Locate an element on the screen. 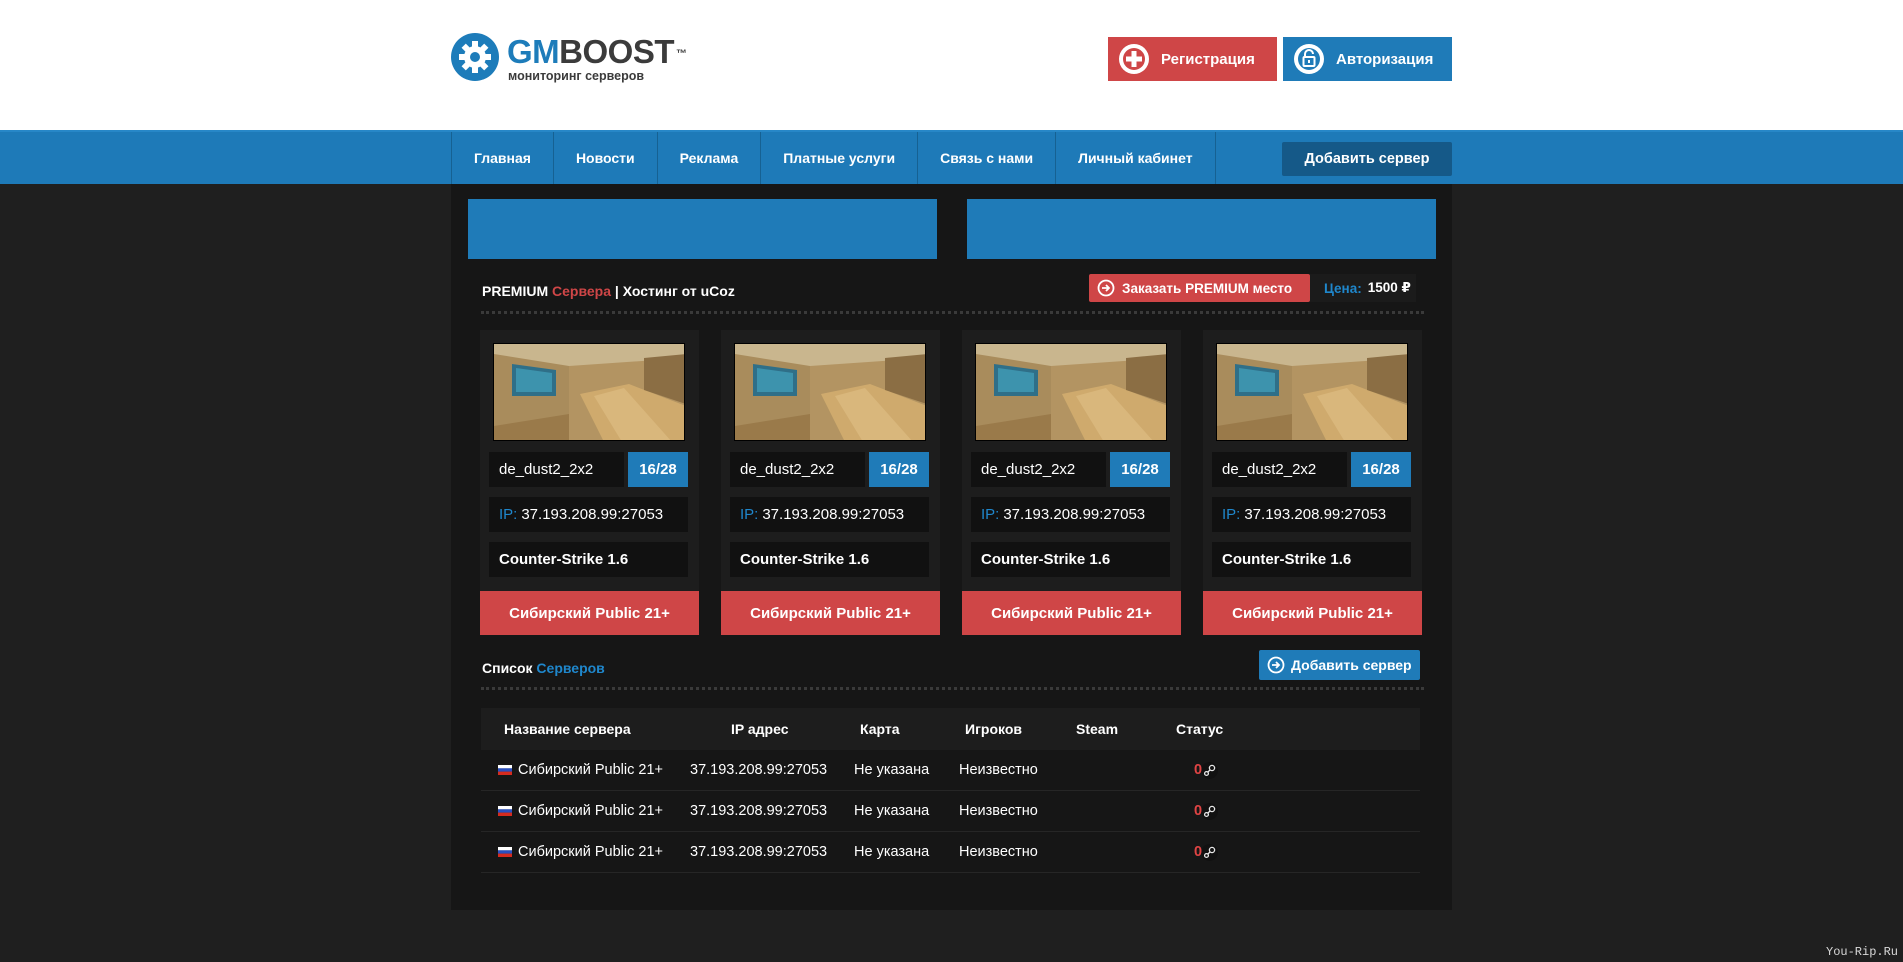 Image resolution: width=1903 pixels, height=962 pixels. premium-title-a: PREMIUM is located at coordinates (515, 291).